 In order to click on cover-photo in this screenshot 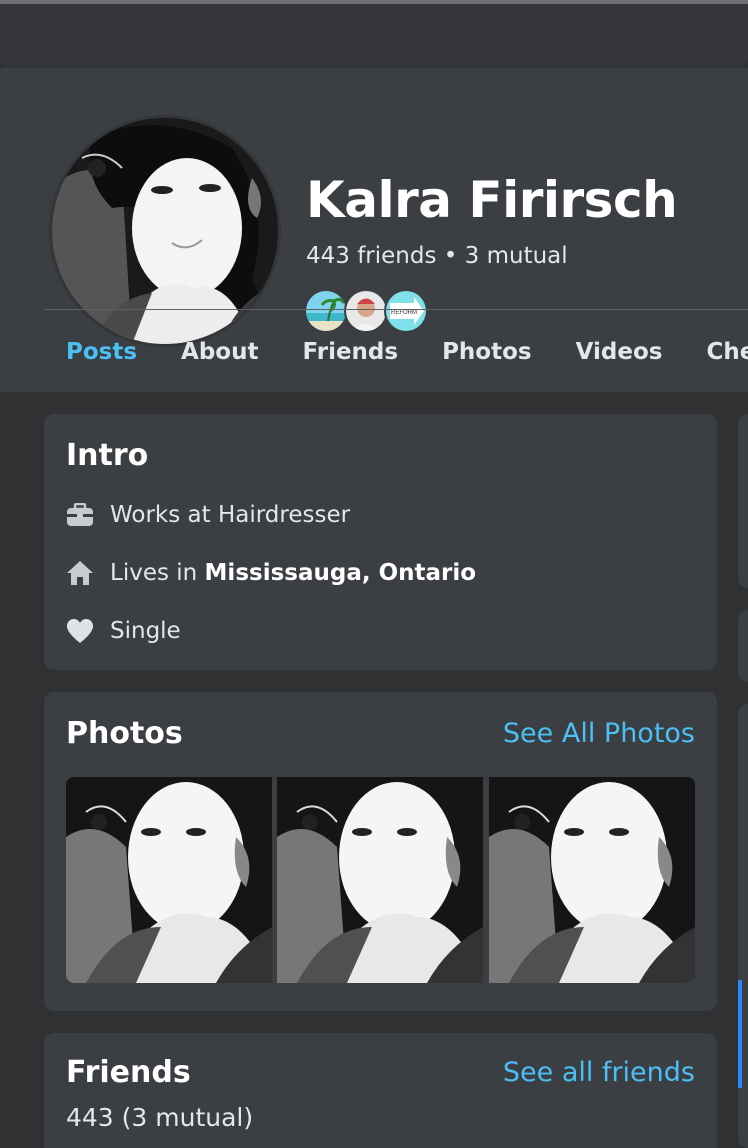, I will do `click(374, 36)`.